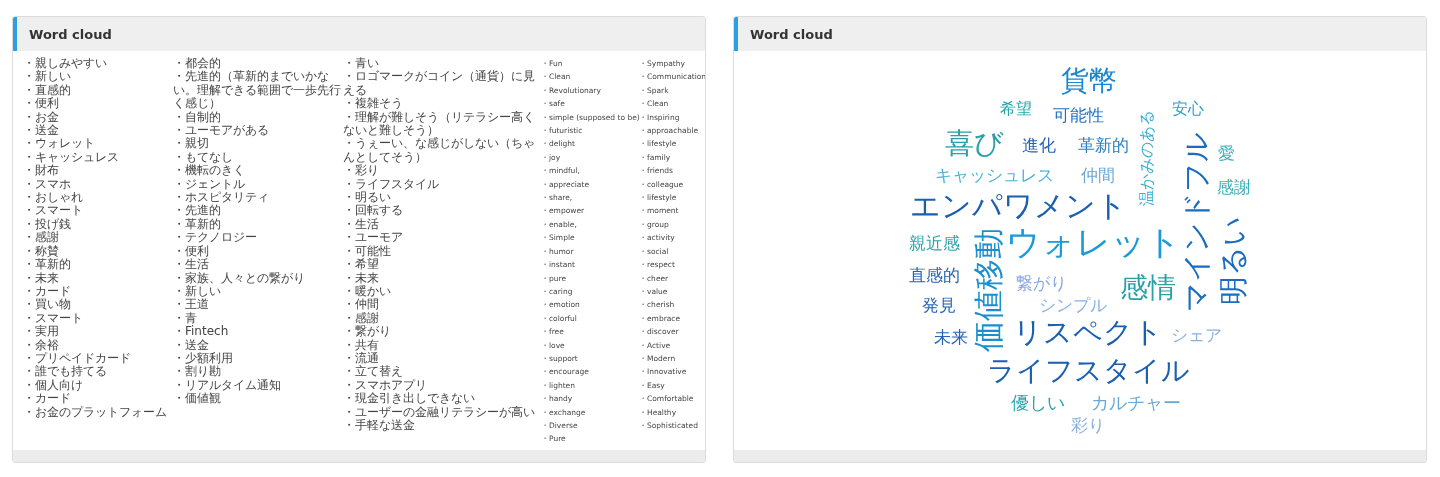  I want to click on word-item: ・もてなし, so click(203, 157).